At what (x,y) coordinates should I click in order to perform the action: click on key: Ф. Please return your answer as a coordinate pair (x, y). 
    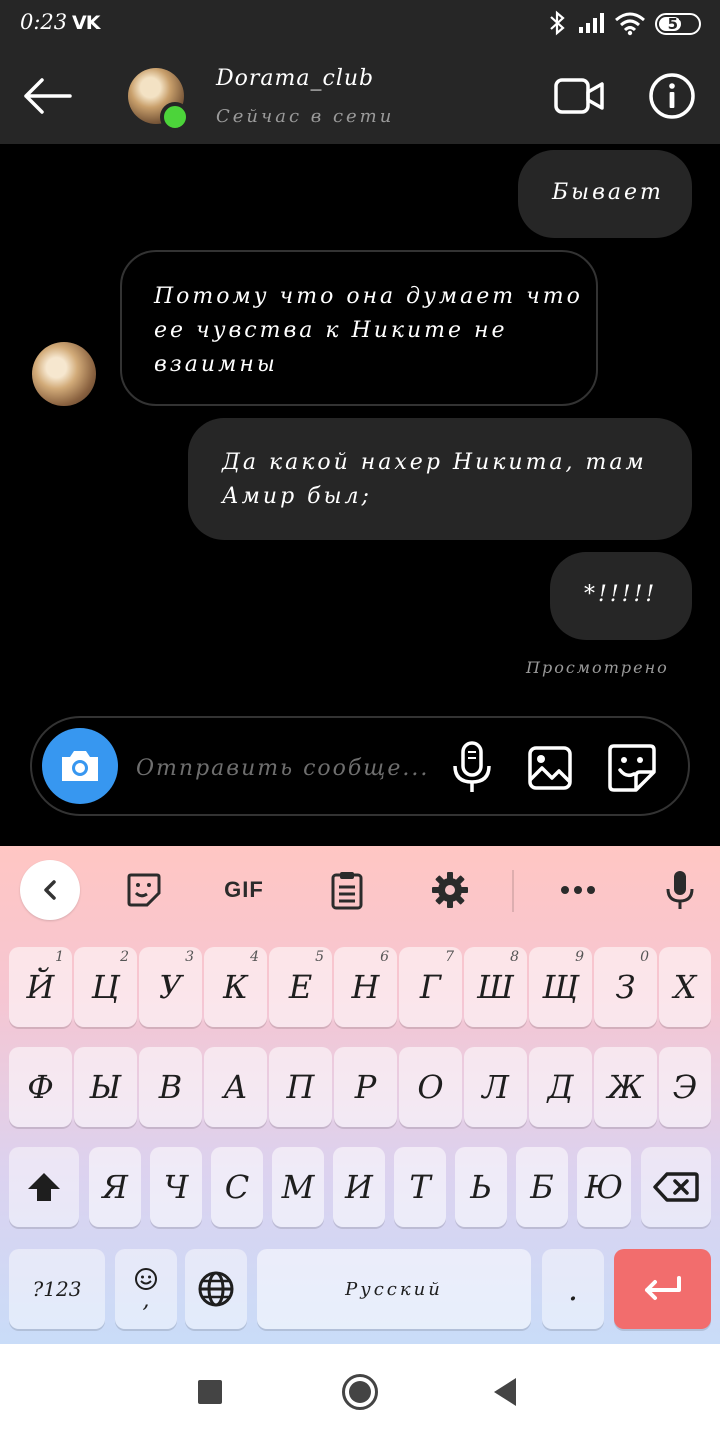
    Looking at the image, I should click on (40, 1087).